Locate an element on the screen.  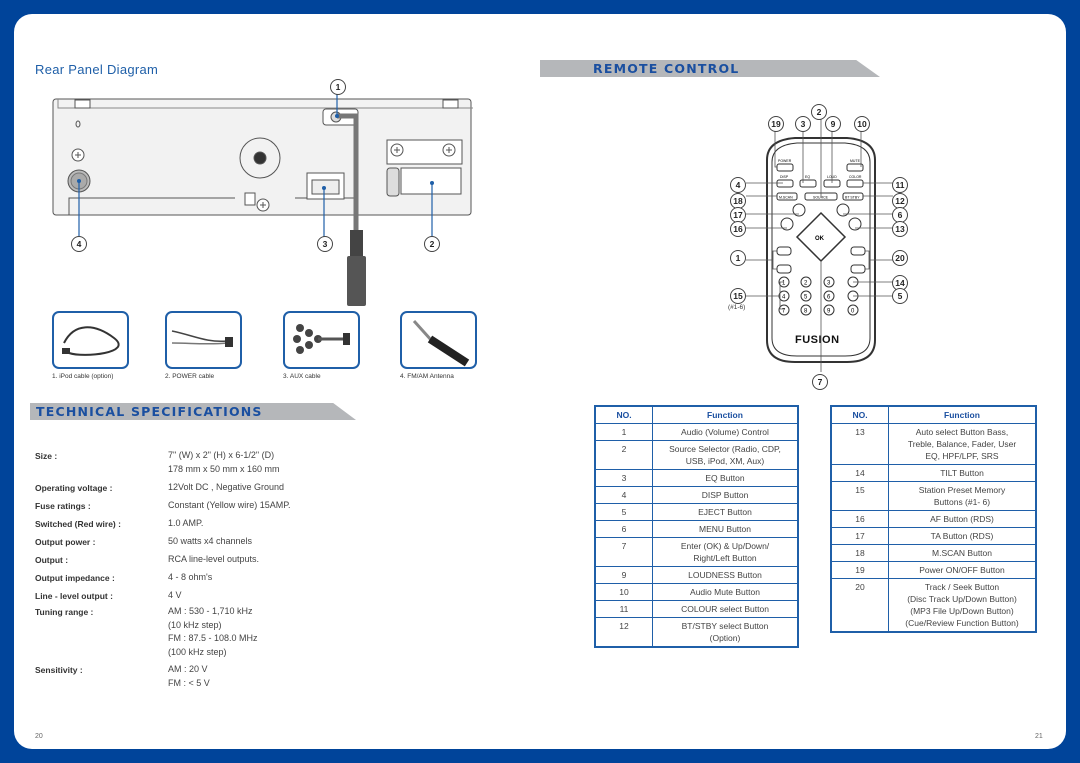
function-desc-line: Source Selector (Radio, CDP, is located at coordinates (725, 449).